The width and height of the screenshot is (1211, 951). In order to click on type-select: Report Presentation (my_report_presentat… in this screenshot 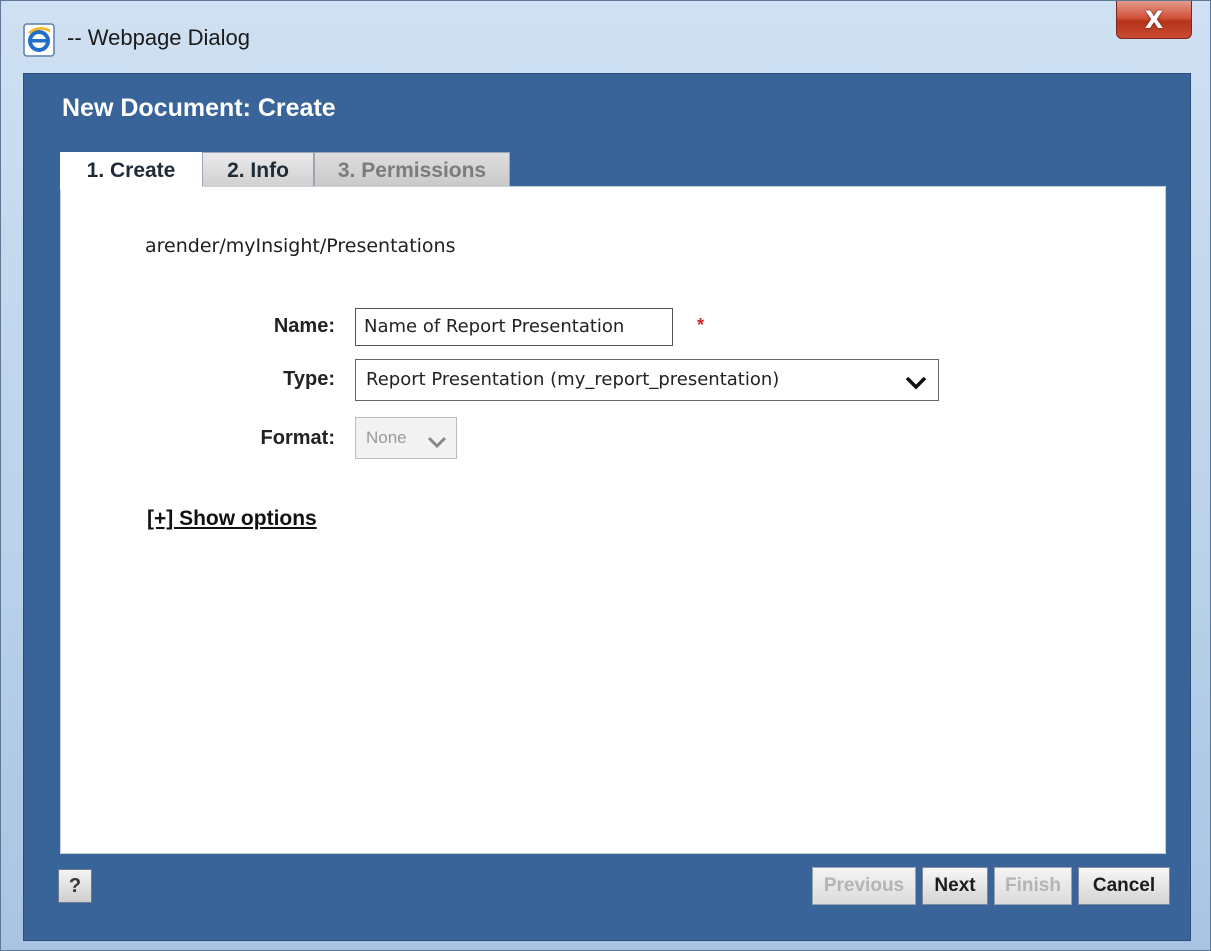, I will do `click(647, 380)`.